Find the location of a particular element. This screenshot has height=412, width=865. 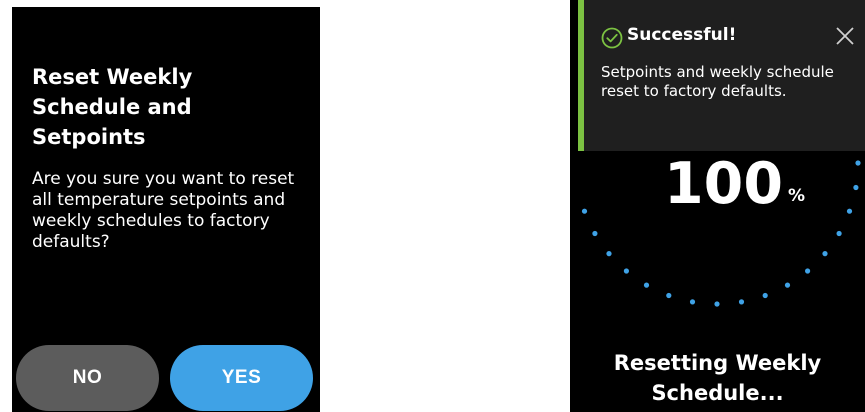

no-button: NO is located at coordinates (87, 378).